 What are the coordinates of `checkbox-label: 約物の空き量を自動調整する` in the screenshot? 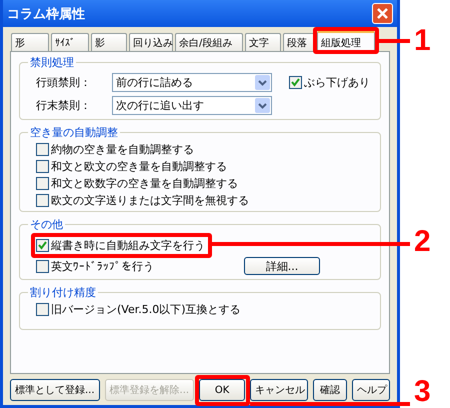 It's located at (122, 149).